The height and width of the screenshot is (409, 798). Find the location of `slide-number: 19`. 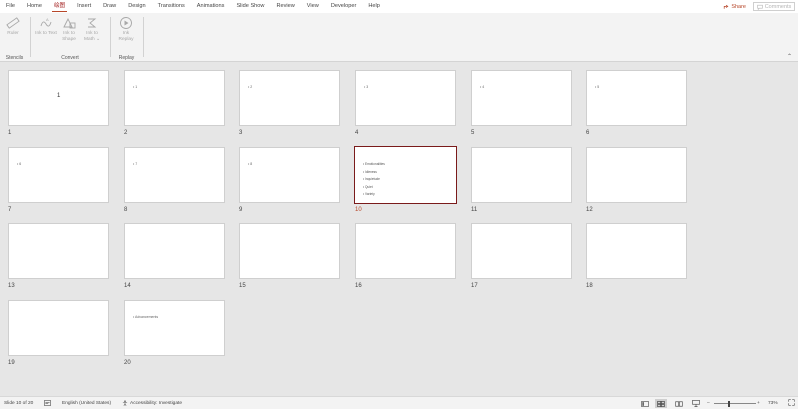

slide-number: 19 is located at coordinates (11, 363).